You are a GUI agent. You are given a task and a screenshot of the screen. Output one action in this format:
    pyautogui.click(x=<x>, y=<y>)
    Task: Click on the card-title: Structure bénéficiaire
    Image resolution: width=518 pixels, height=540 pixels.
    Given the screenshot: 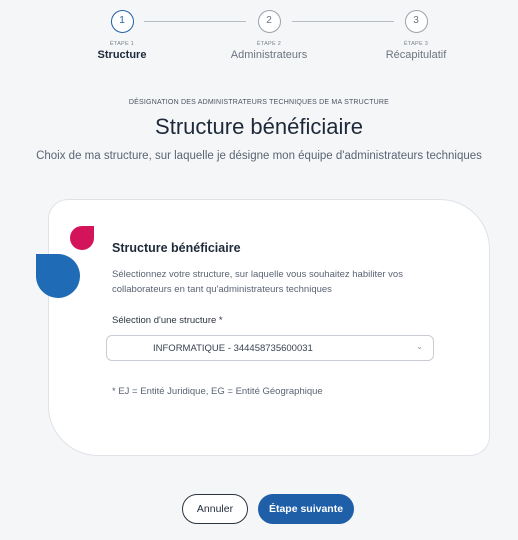 What is the action you would take?
    pyautogui.click(x=176, y=248)
    